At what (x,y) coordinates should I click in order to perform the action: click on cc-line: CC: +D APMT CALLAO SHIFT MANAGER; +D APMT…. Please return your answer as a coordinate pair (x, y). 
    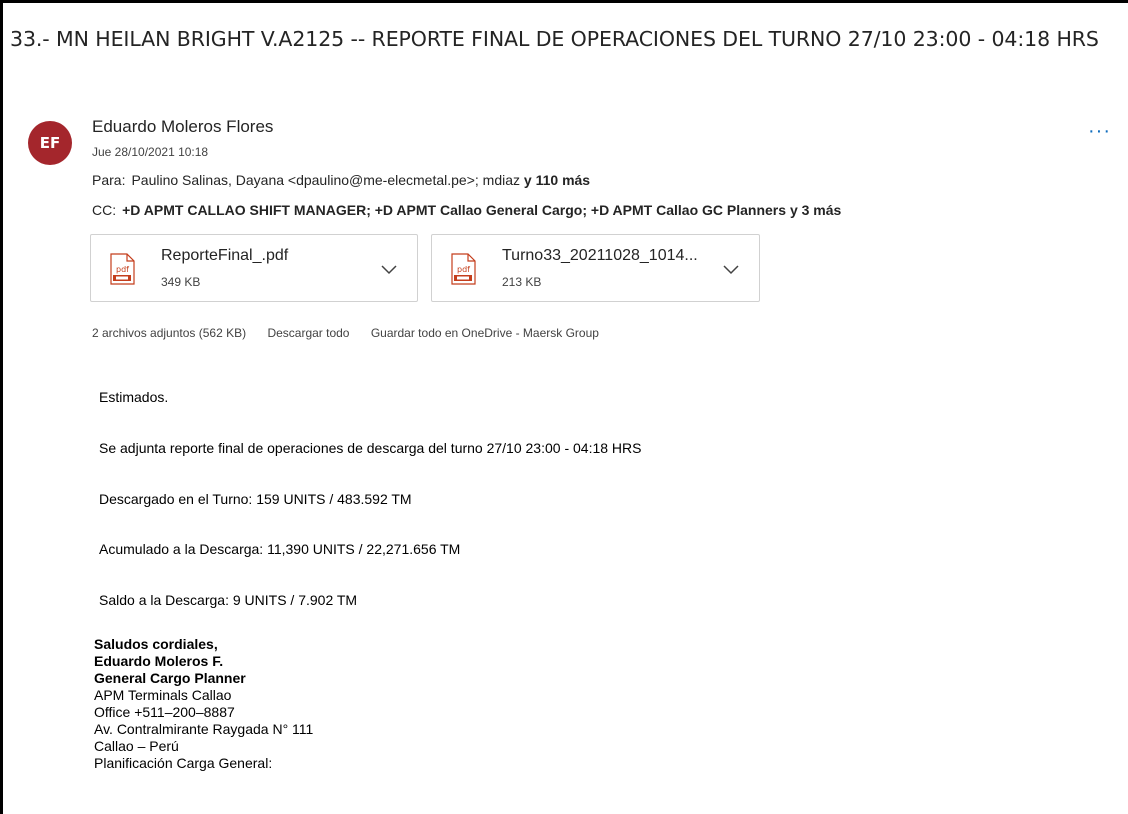
    Looking at the image, I should click on (466, 210).